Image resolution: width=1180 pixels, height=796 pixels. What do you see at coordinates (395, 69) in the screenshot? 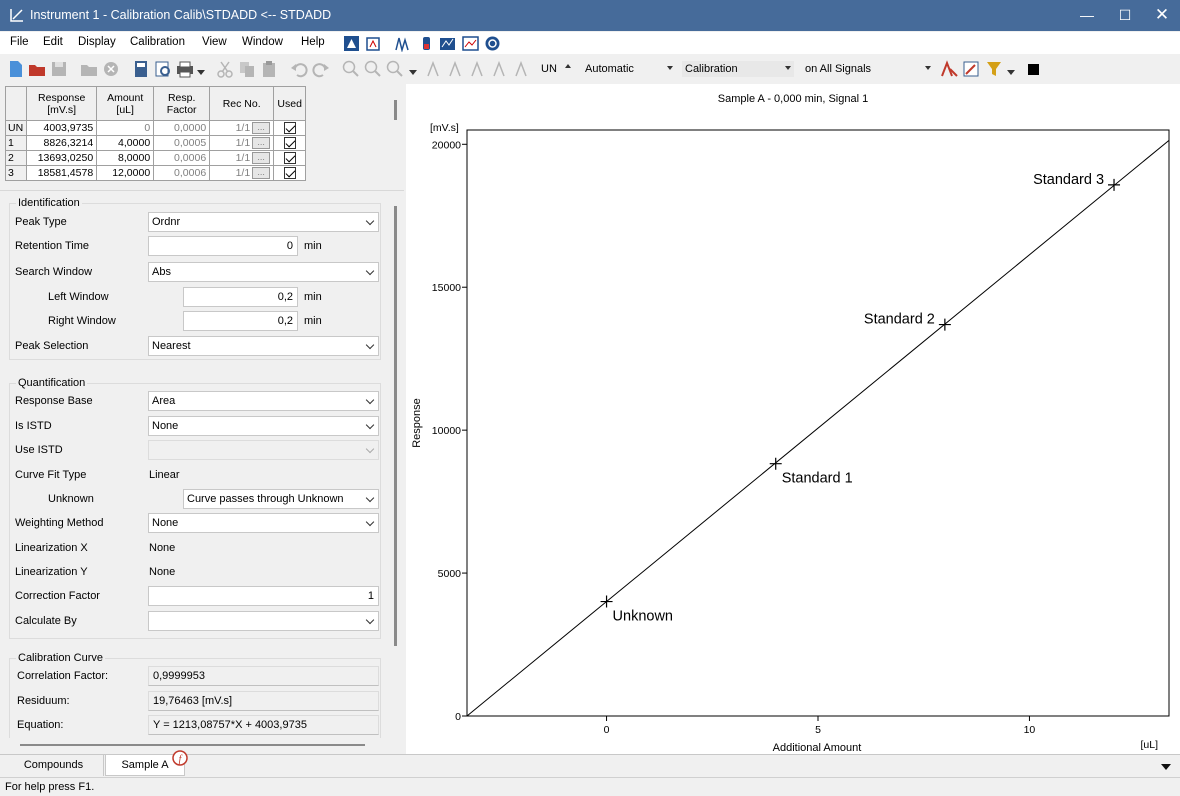
I see `zoom-icon` at bounding box center [395, 69].